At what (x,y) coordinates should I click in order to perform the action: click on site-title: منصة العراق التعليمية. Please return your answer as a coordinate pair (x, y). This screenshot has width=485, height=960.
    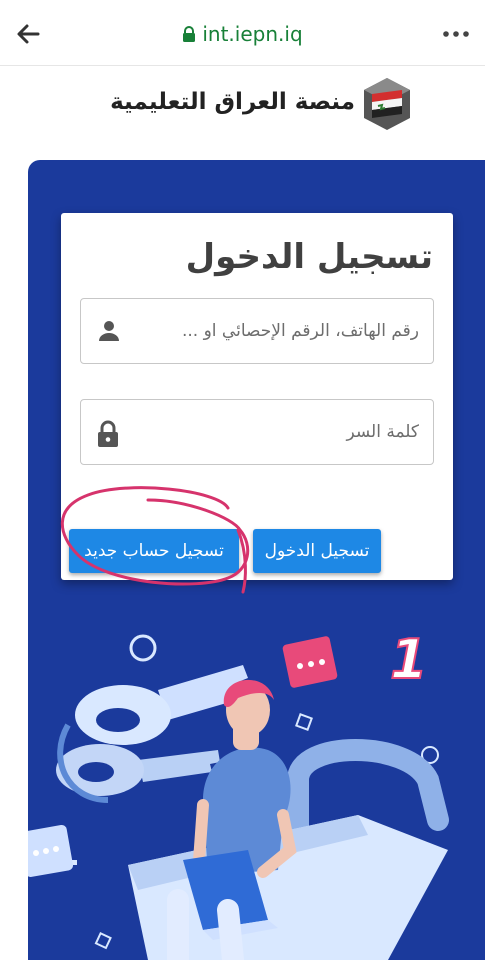
    Looking at the image, I should click on (232, 102).